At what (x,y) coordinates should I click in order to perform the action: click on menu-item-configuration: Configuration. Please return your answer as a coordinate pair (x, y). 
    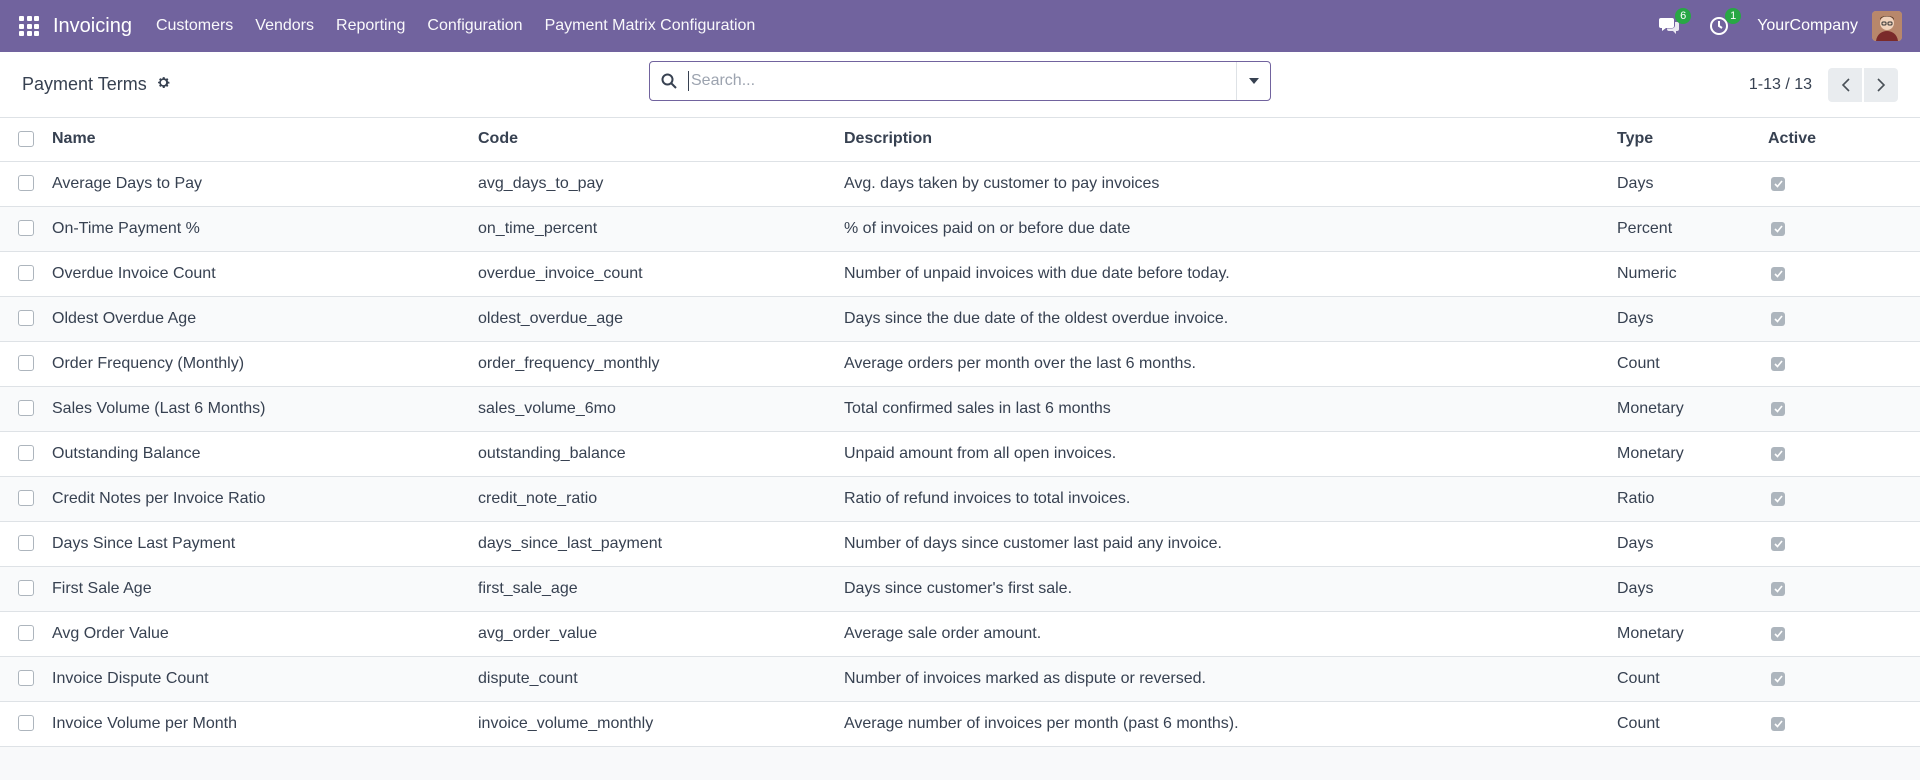
    Looking at the image, I should click on (474, 26).